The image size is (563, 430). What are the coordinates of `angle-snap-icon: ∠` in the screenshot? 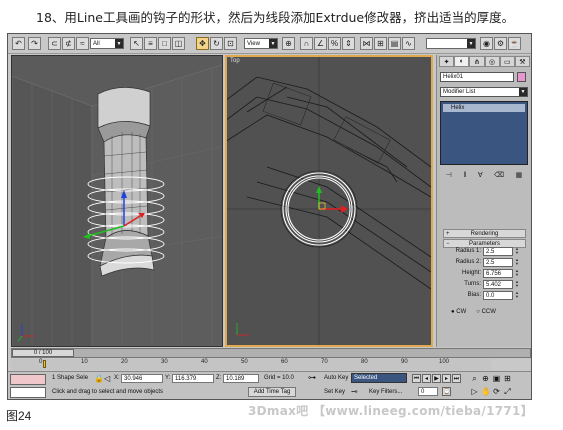 It's located at (320, 43).